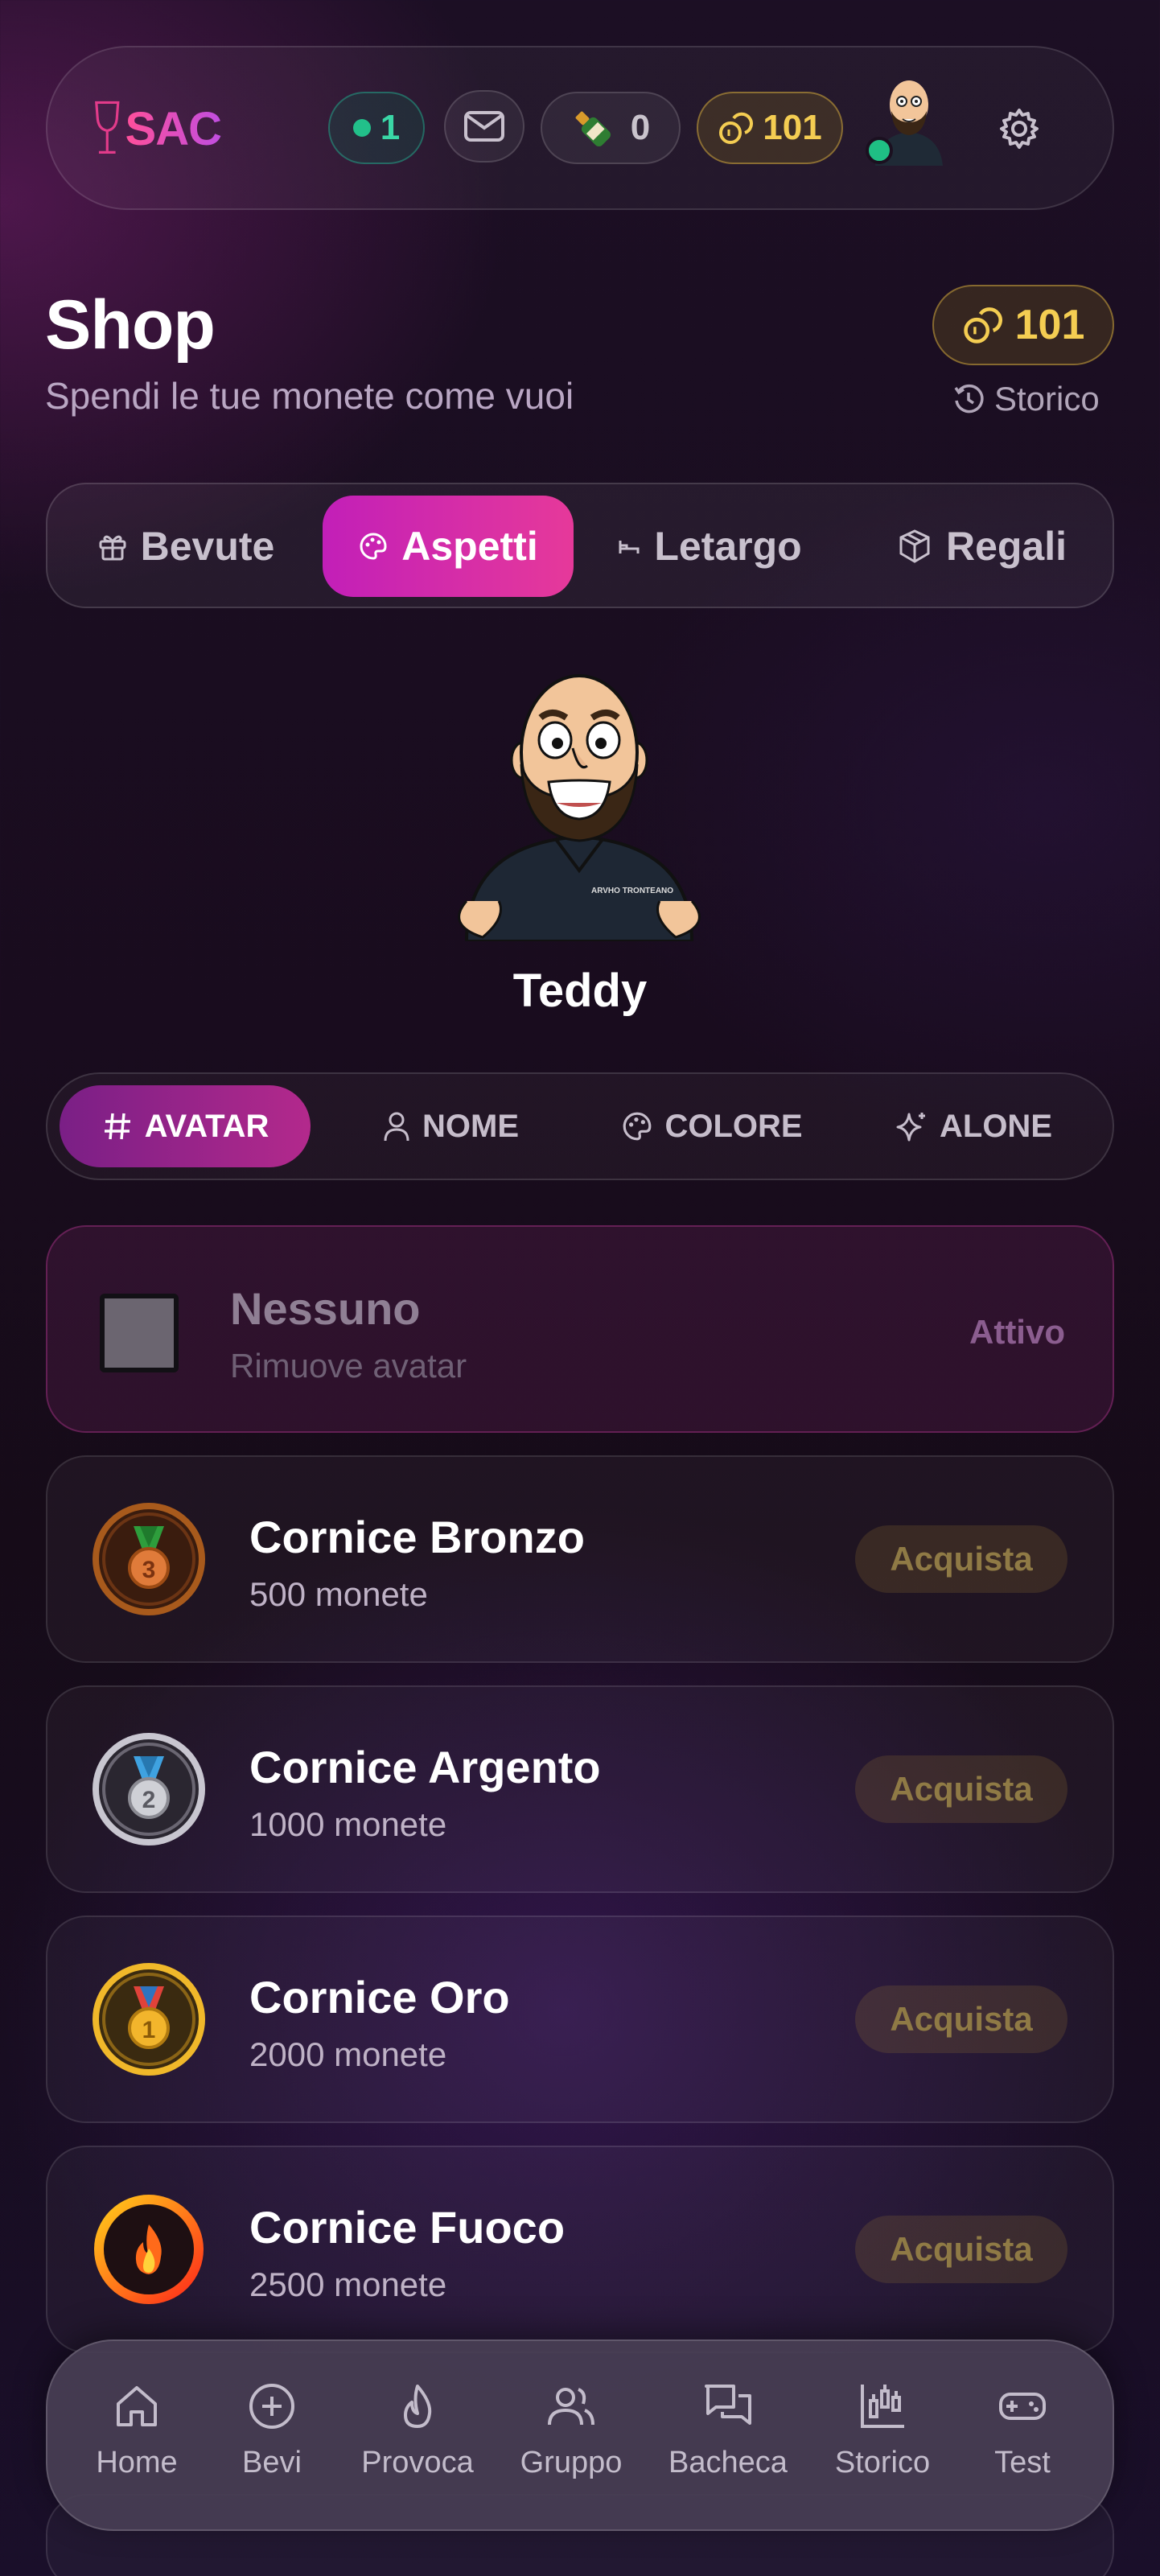 The width and height of the screenshot is (1160, 2576). Describe the element at coordinates (149, 1570) in the screenshot. I see `medal-number: 3` at that location.